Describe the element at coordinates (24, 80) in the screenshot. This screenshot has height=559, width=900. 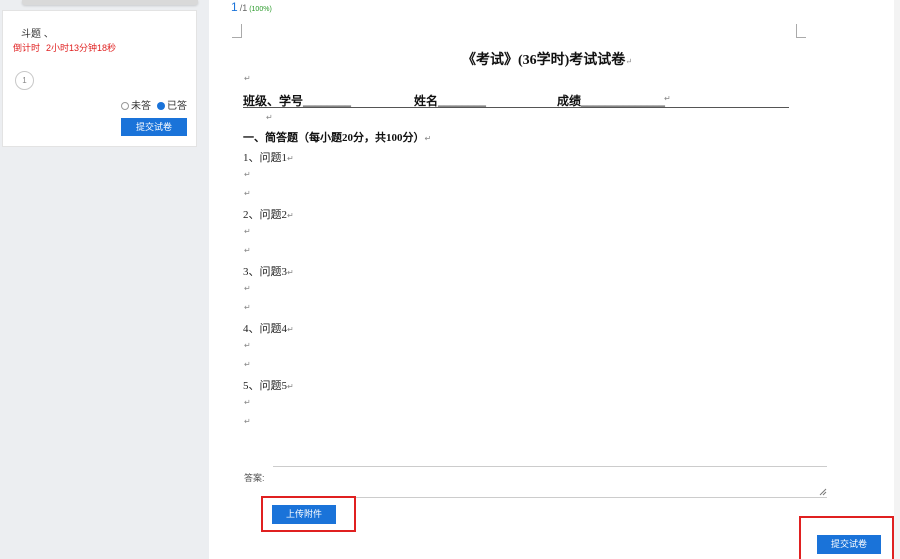
I see `question-number-1: 1` at that location.